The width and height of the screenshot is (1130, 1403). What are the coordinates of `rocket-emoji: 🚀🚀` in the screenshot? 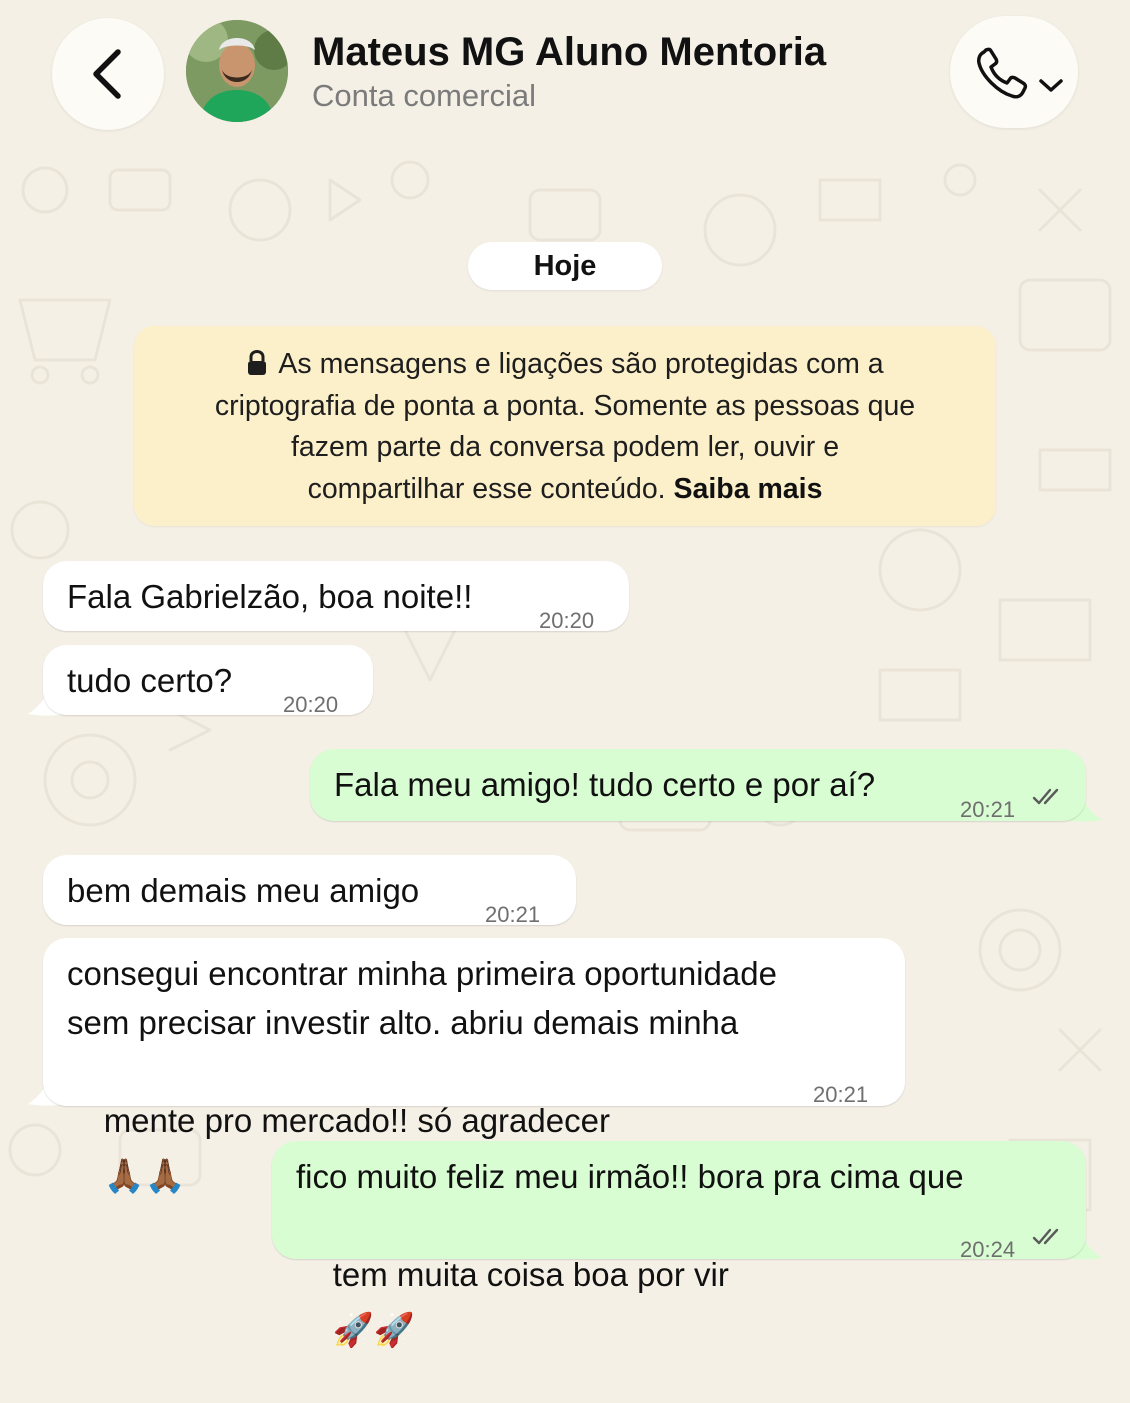 It's located at (373, 1329).